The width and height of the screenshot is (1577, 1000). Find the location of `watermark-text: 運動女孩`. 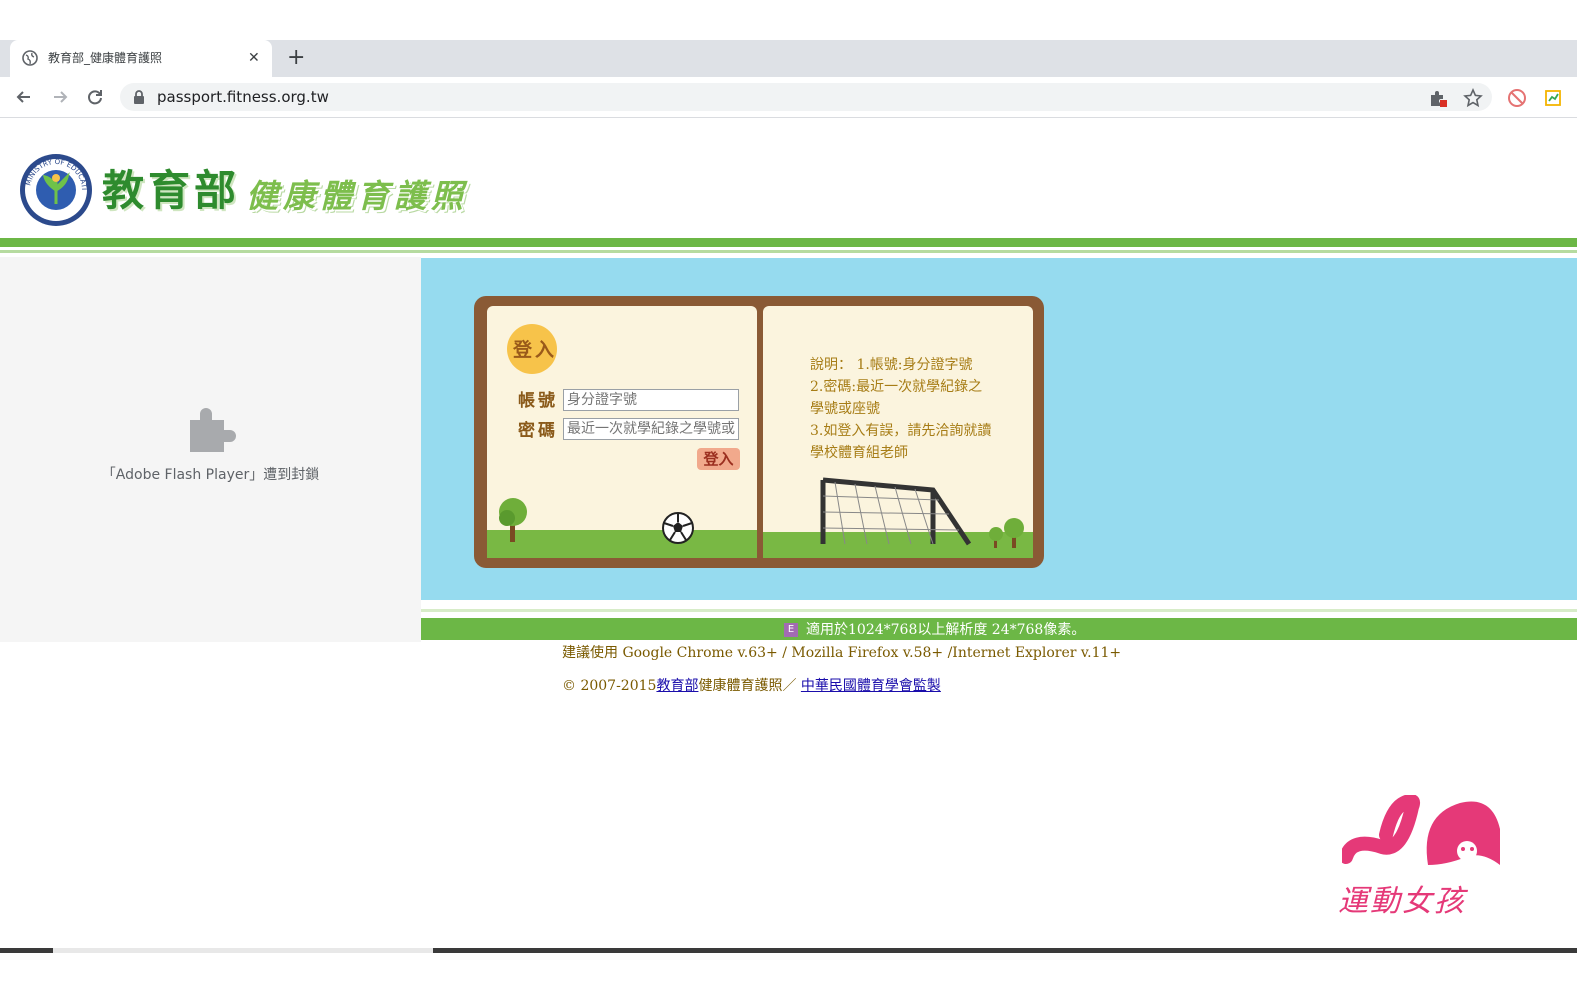

watermark-text: 運動女孩 is located at coordinates (1402, 901).